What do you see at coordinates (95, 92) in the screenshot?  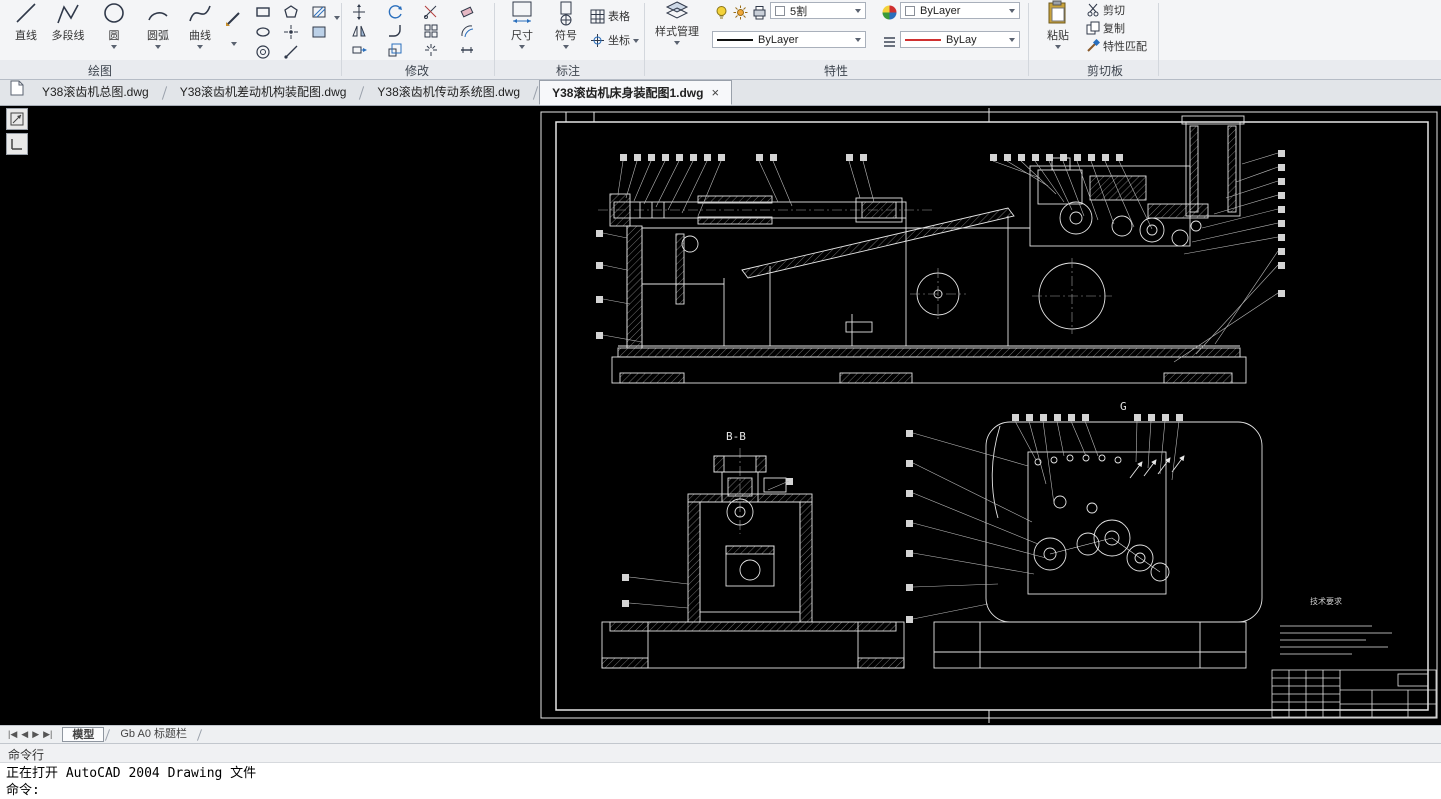 I see `file-tab-1: Y38滚齿机总图.dwg` at bounding box center [95, 92].